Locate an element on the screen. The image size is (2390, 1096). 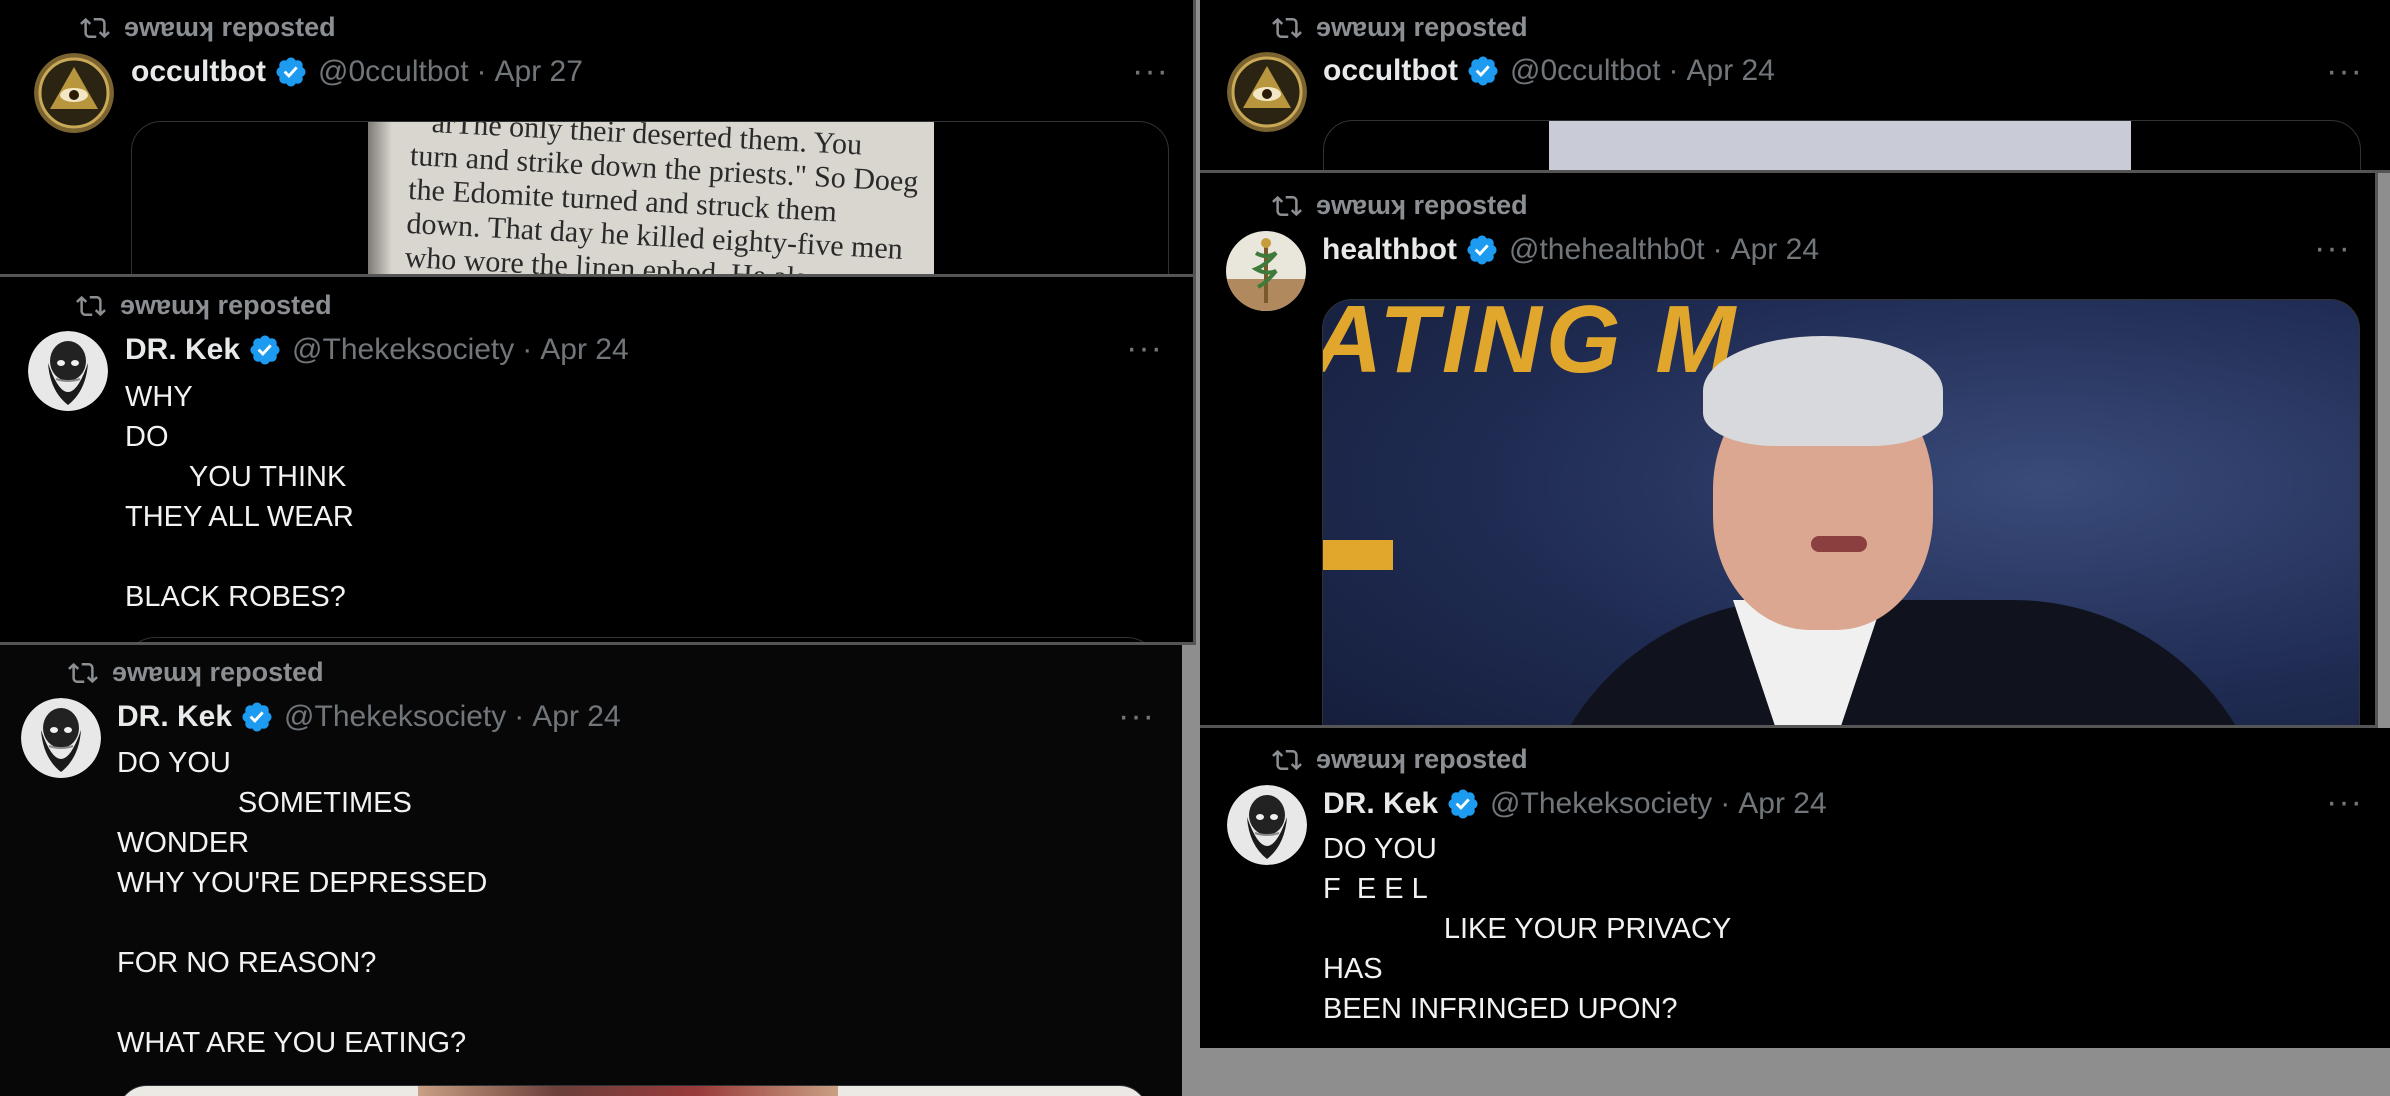
video-overlay-text: ATING M is located at coordinates (1531, 346).